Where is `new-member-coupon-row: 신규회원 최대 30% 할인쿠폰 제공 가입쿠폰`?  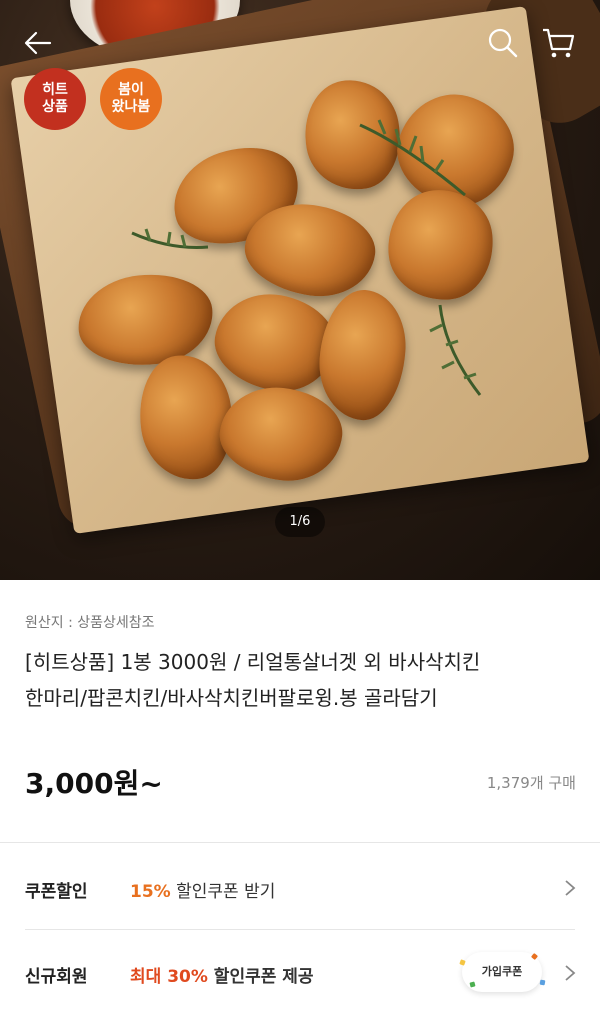 new-member-coupon-row: 신규회원 최대 30% 할인쿠폰 제공 가입쿠폰 is located at coordinates (300, 970).